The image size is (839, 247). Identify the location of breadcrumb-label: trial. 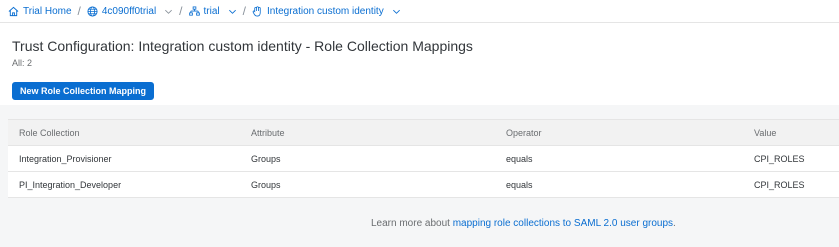
(211, 11).